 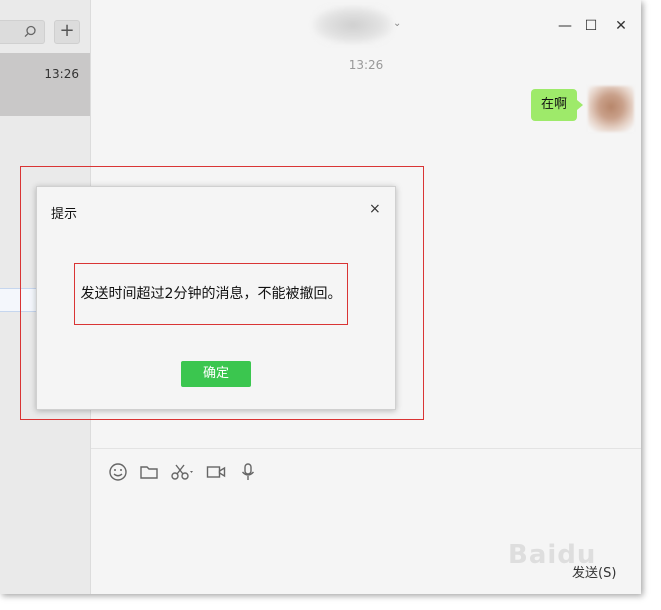 What do you see at coordinates (45, 84) in the screenshot?
I see `conversation-item: 13:26` at bounding box center [45, 84].